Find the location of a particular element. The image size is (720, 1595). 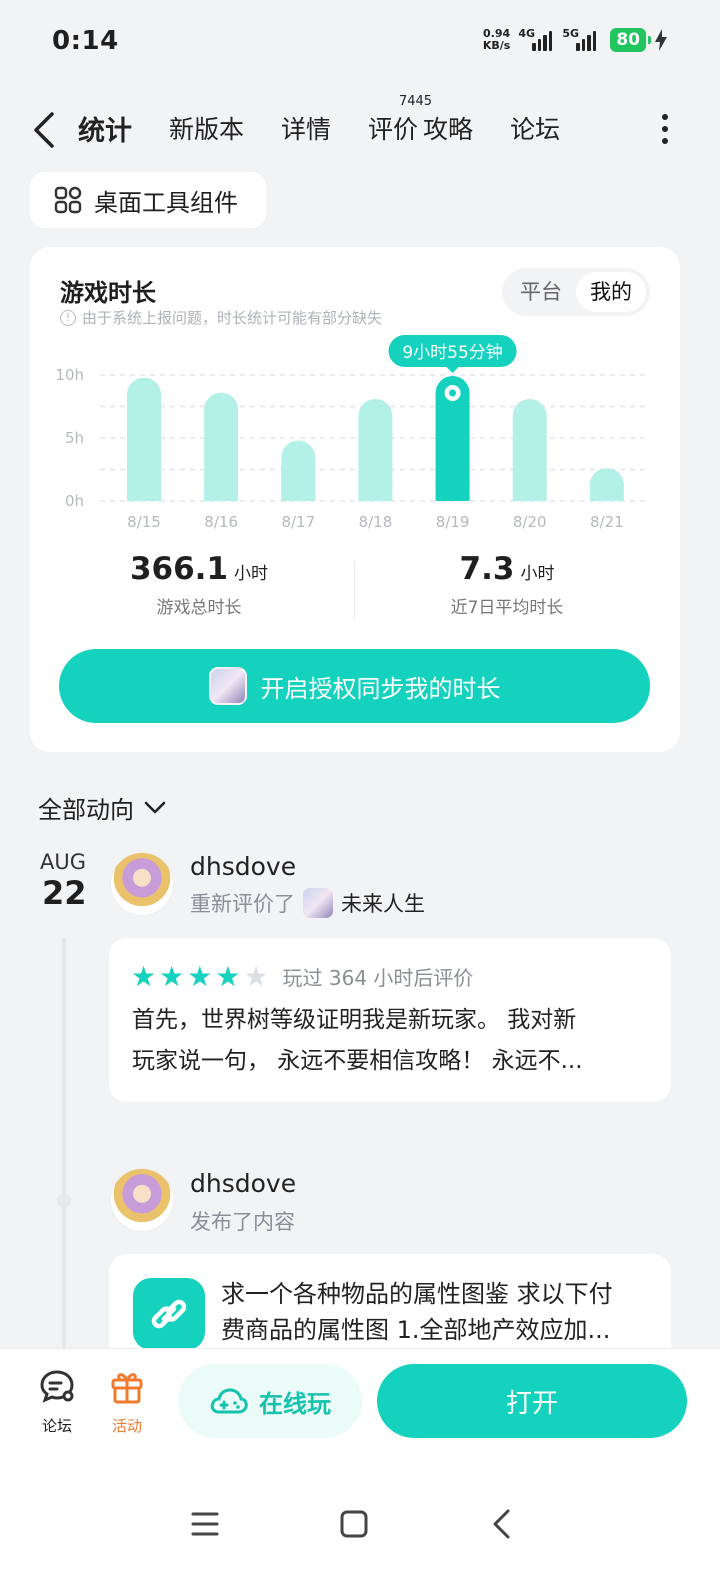

total-playtime-unit: 小时 is located at coordinates (251, 574).